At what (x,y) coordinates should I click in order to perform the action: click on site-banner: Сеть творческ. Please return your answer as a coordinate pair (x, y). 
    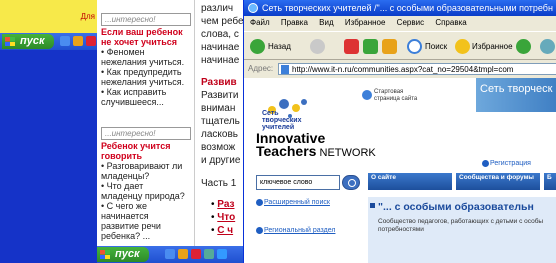
    Looking at the image, I should click on (516, 95).